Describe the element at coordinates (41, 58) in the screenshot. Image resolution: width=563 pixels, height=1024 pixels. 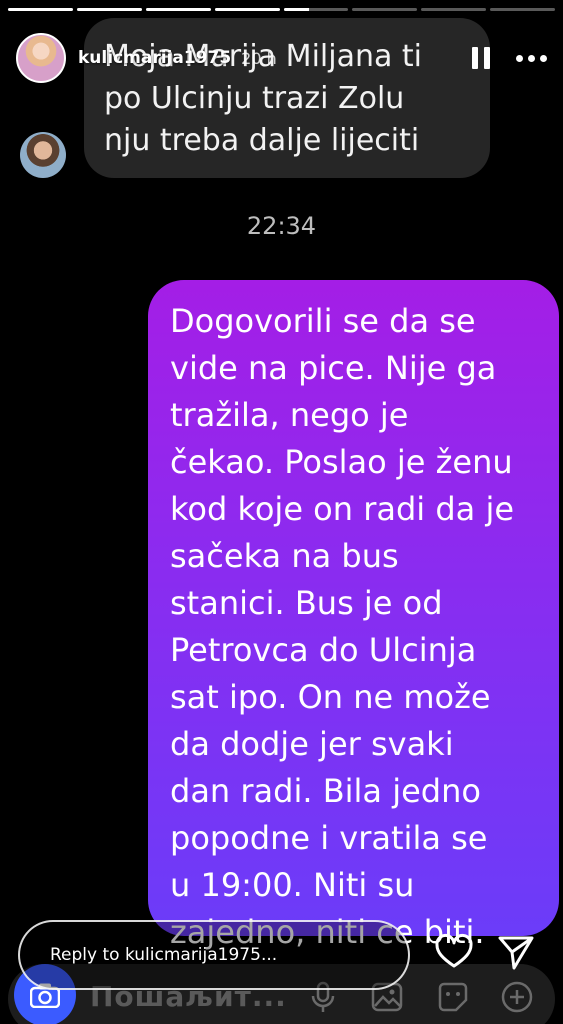
I see `avatar` at that location.